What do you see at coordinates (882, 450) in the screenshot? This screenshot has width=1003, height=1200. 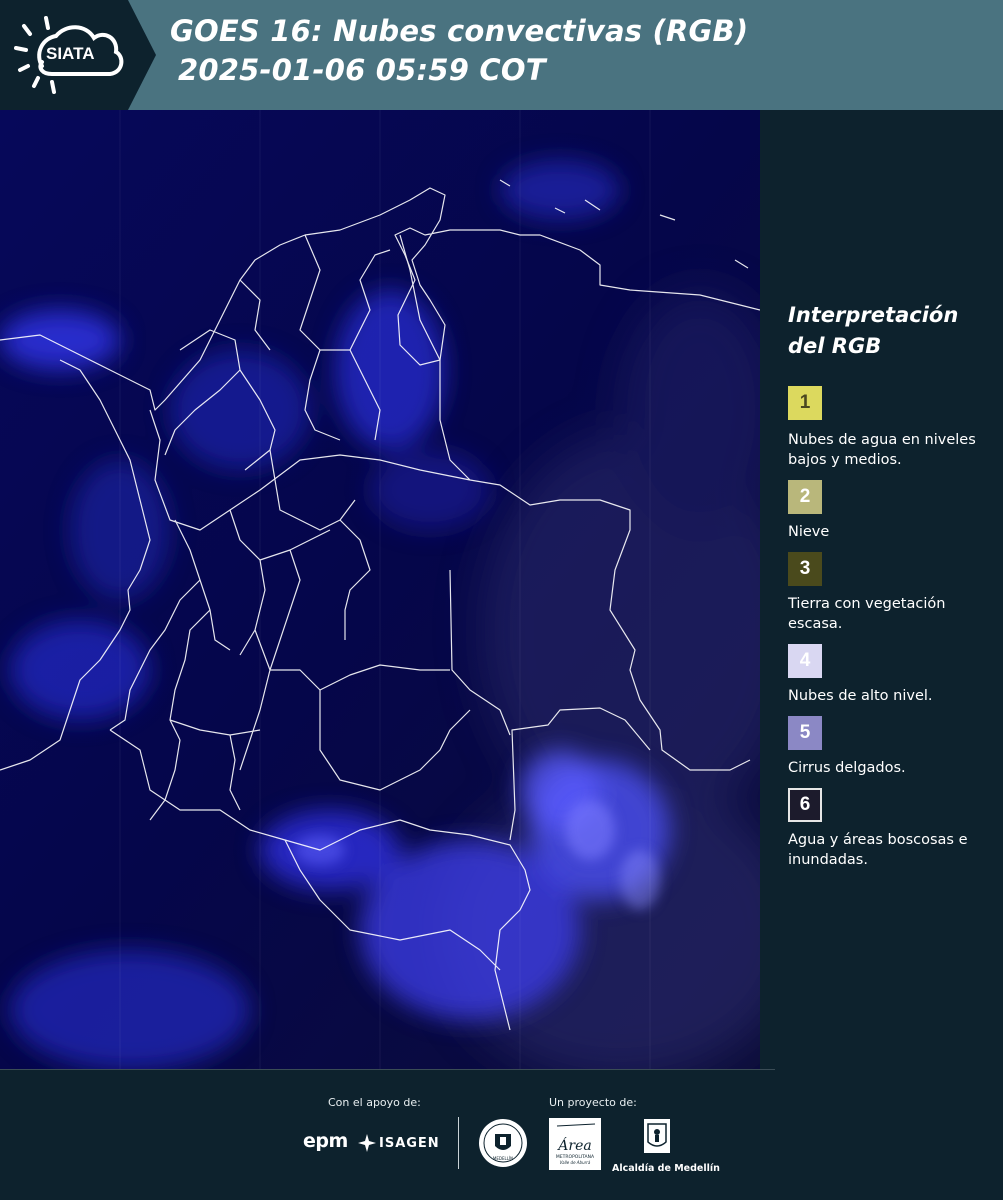 I see `legend-label-1: Nubes de agua en niveles bajos y medios.` at bounding box center [882, 450].